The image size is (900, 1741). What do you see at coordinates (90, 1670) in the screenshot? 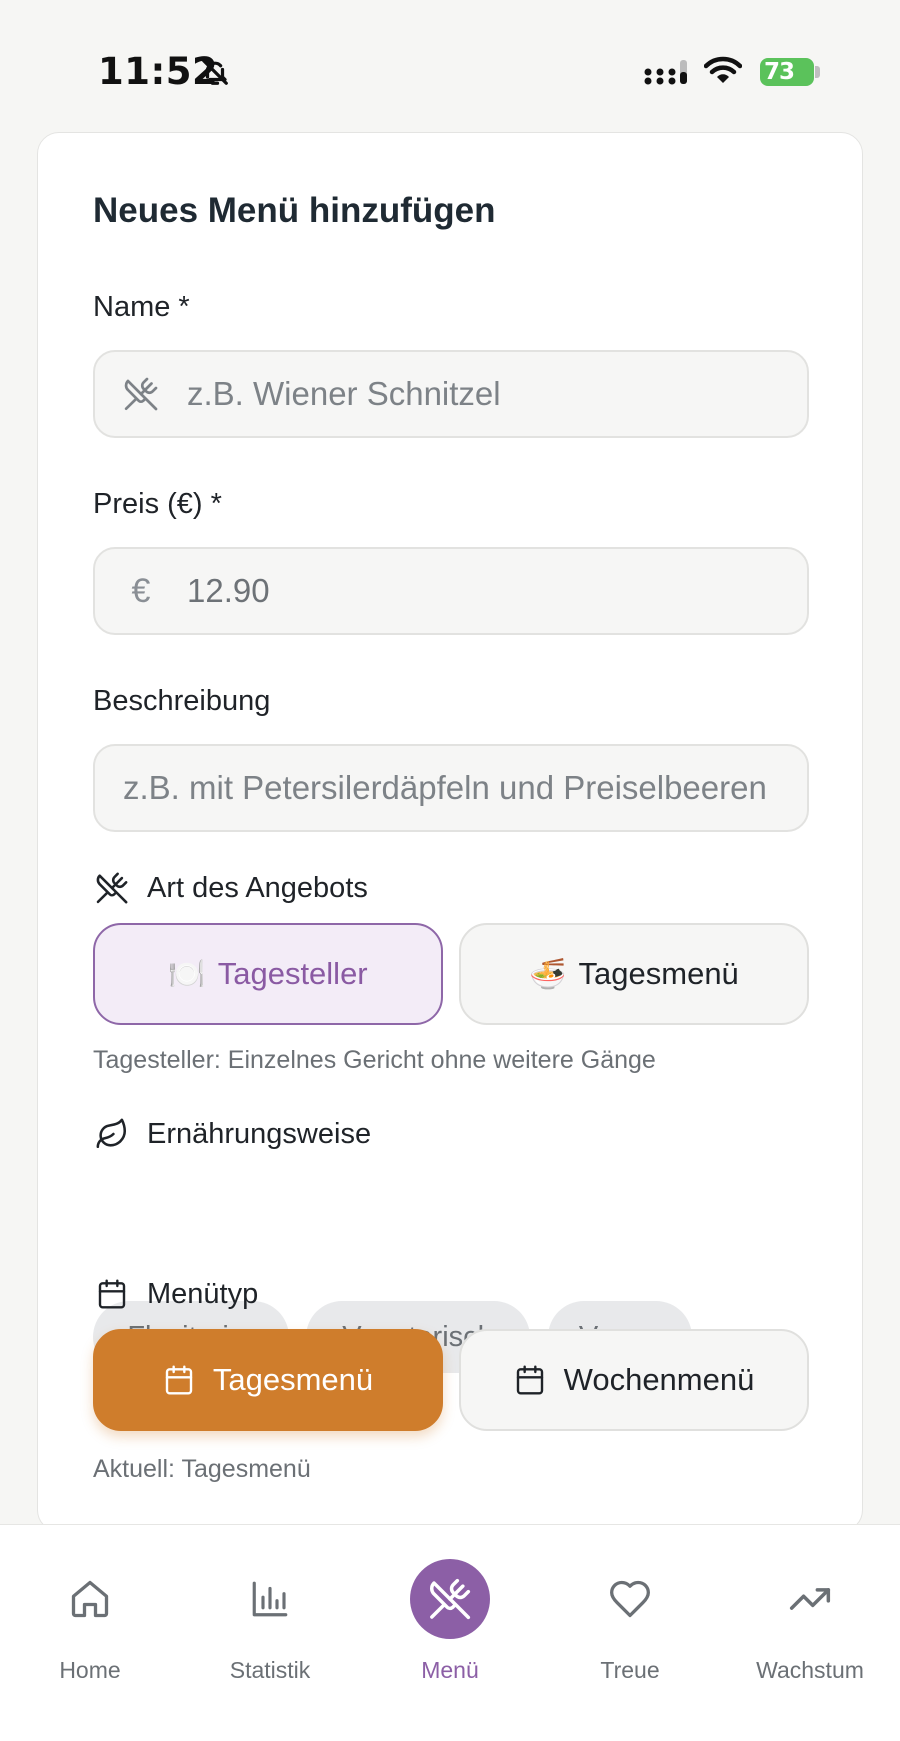
I see `nav-label: Home` at bounding box center [90, 1670].